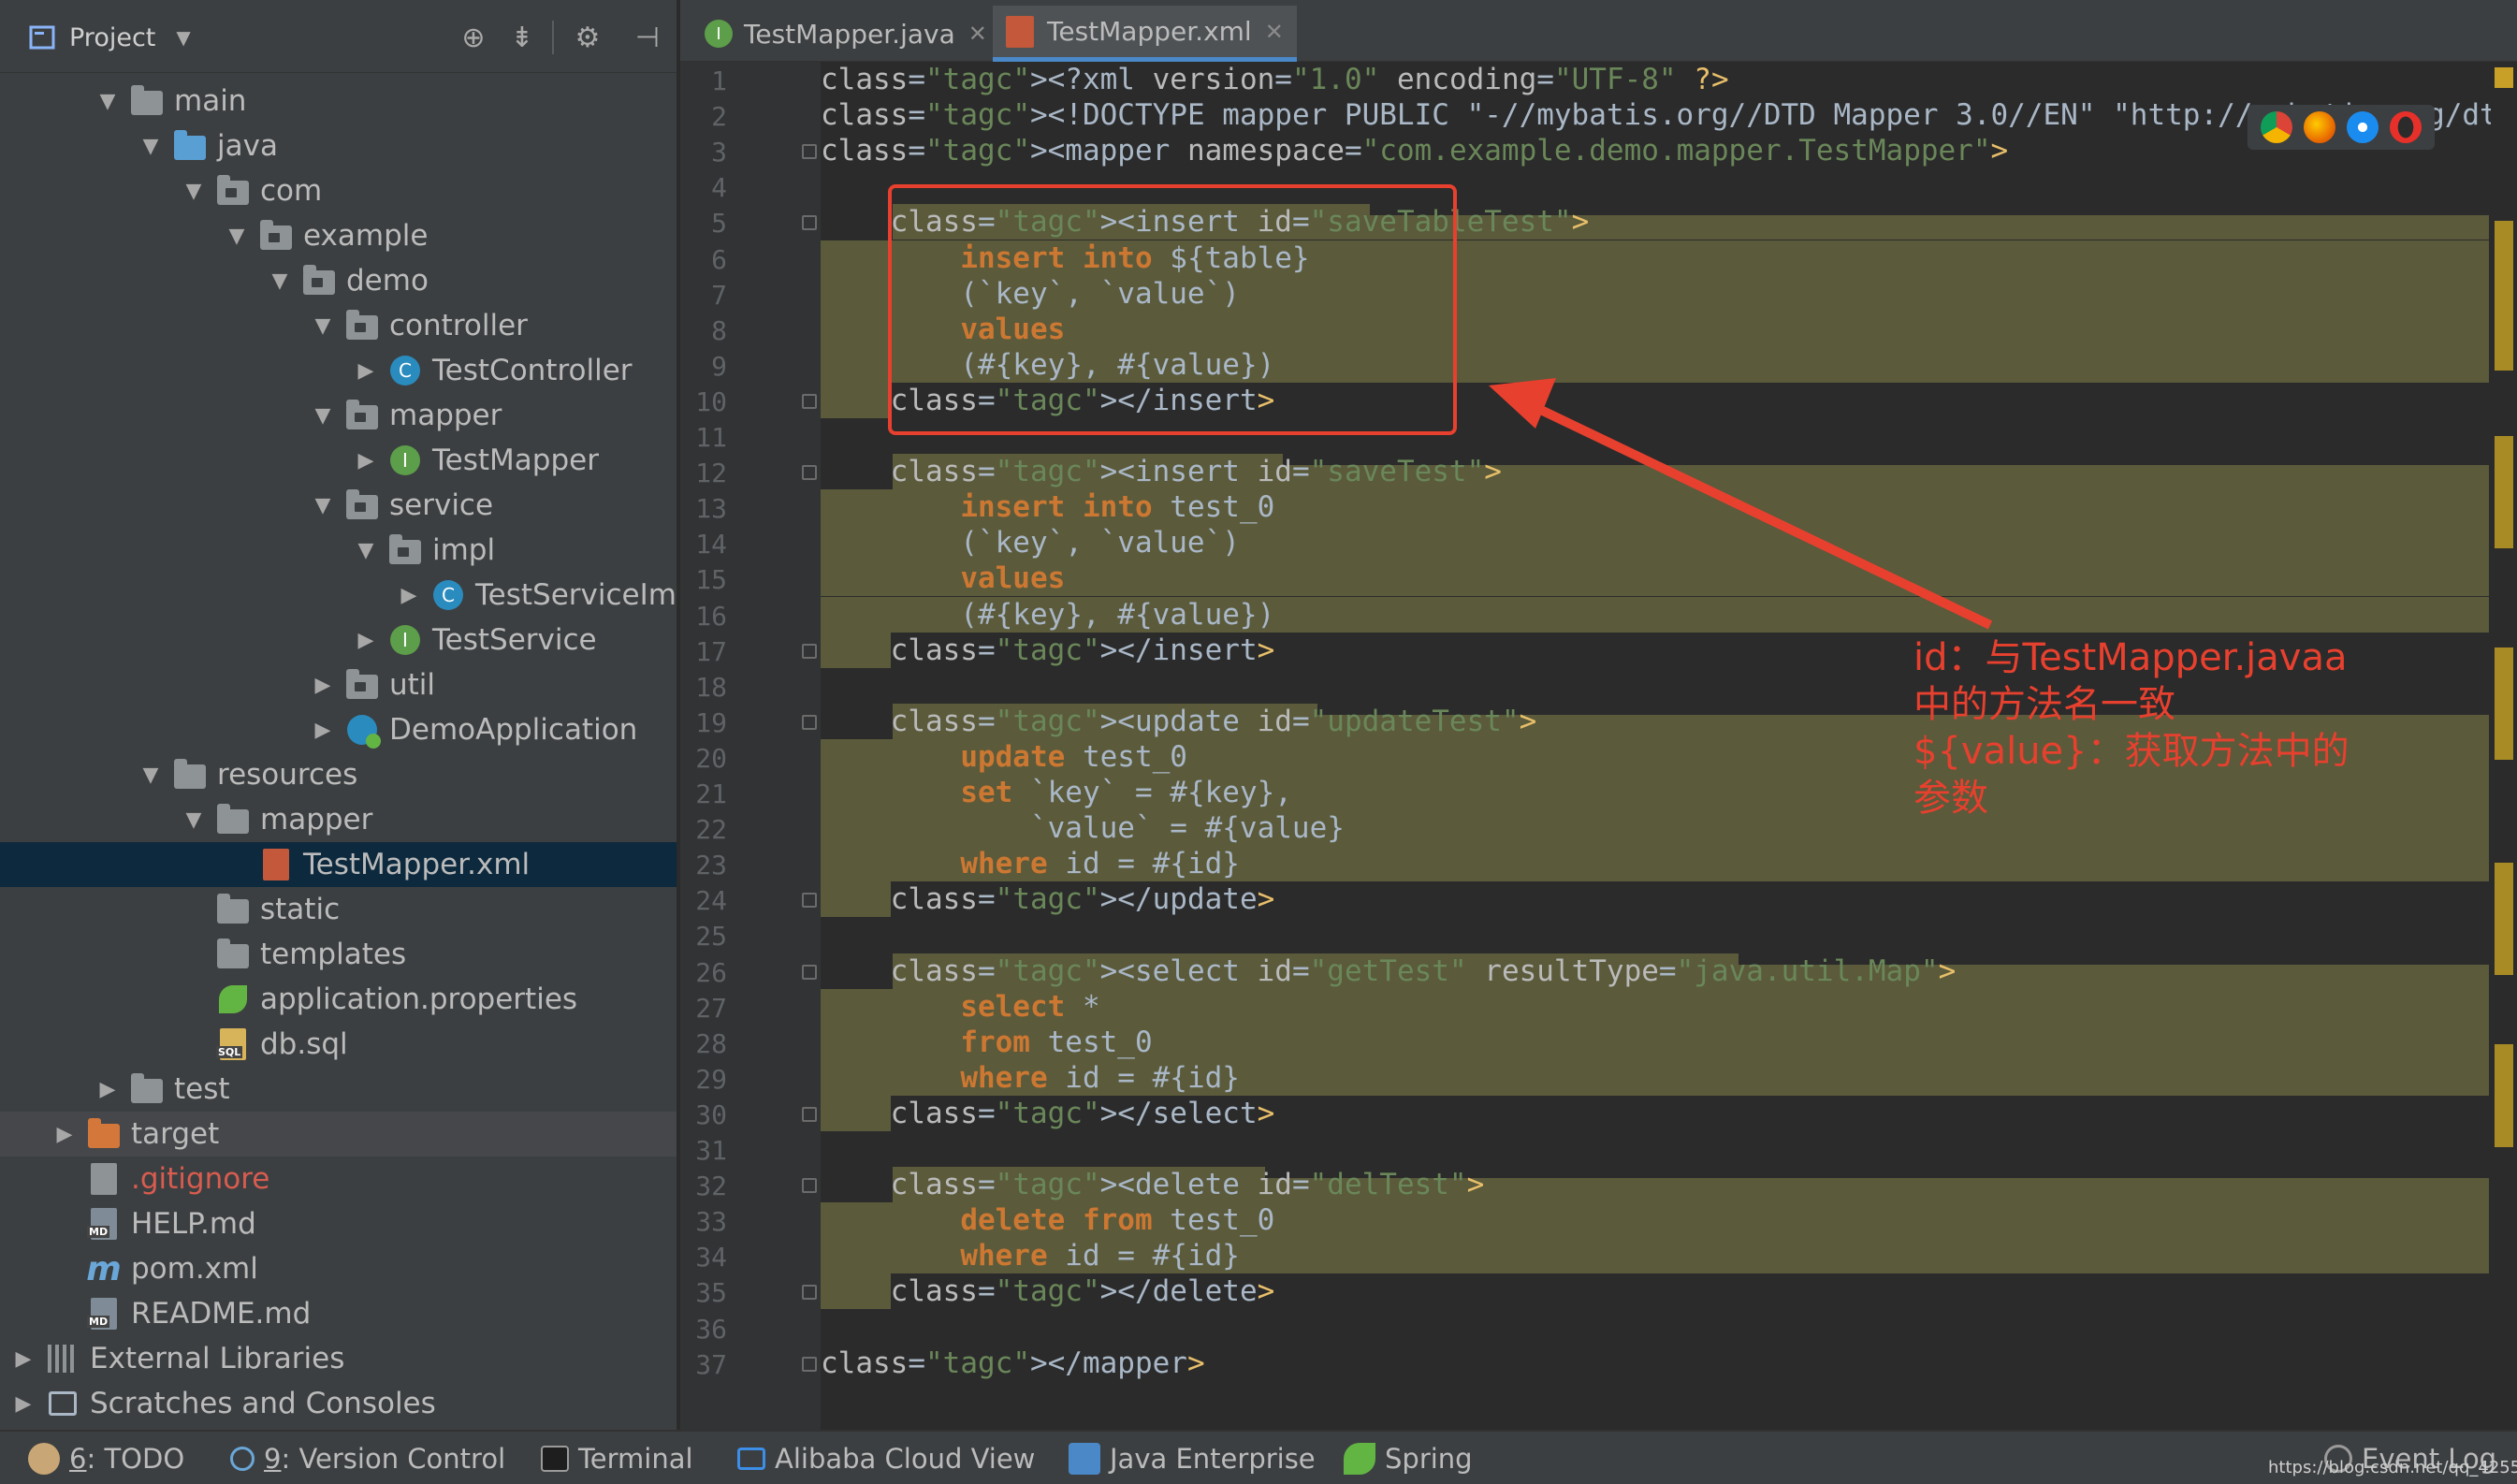 This screenshot has width=2517, height=1484. Describe the element at coordinates (338, 864) in the screenshot. I see `tree-item-testmapper-xml: TestMapper.xml` at that location.